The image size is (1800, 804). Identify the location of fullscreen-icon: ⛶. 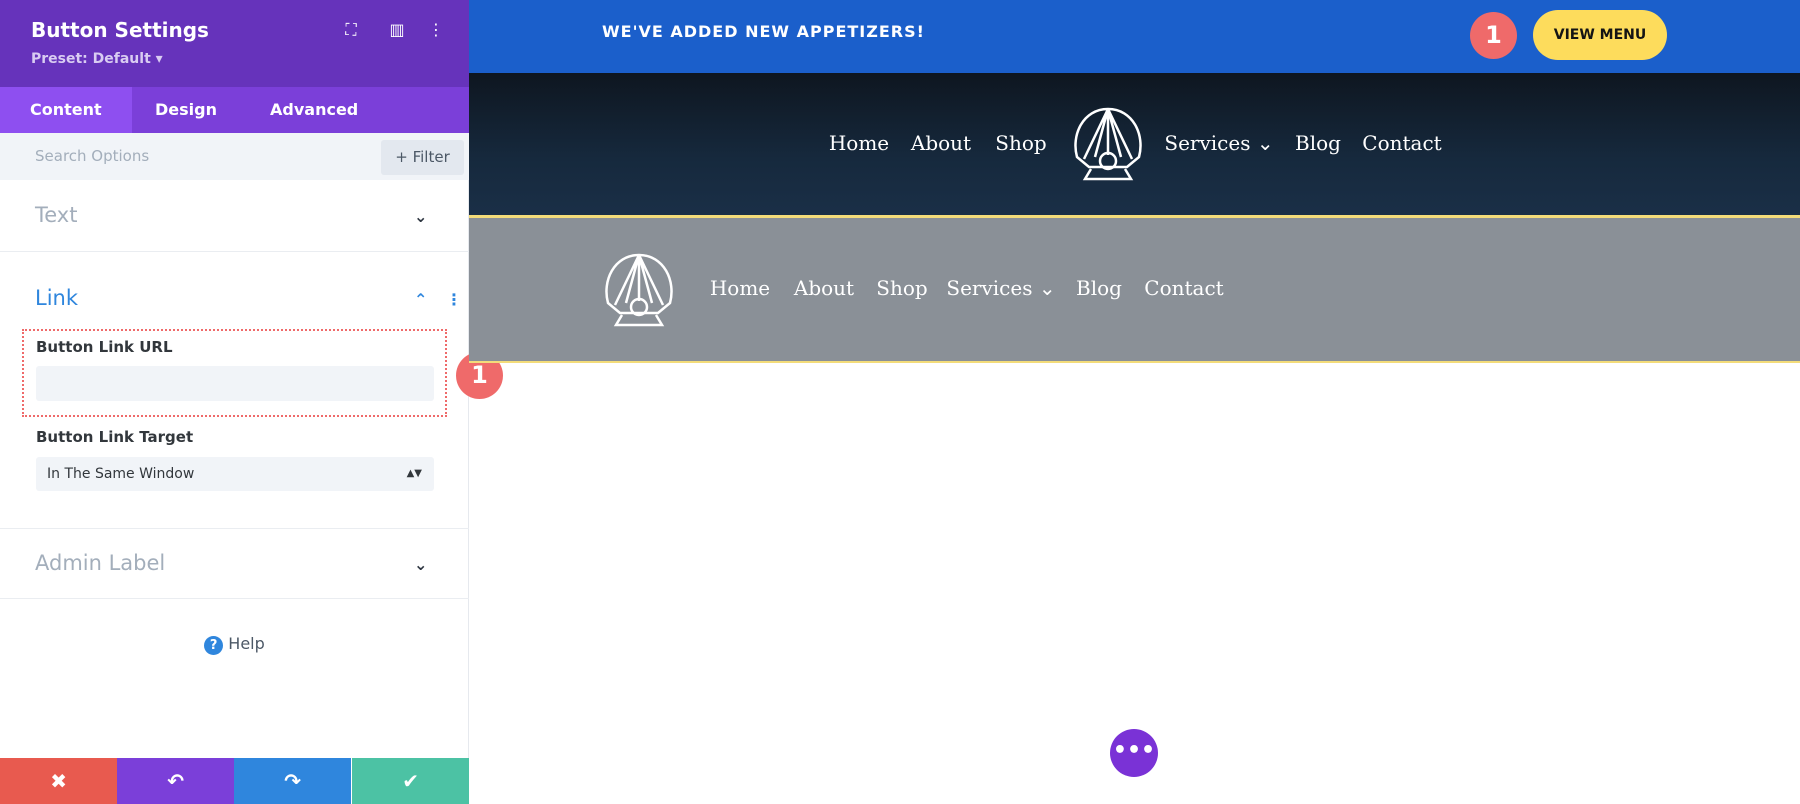
(351, 30).